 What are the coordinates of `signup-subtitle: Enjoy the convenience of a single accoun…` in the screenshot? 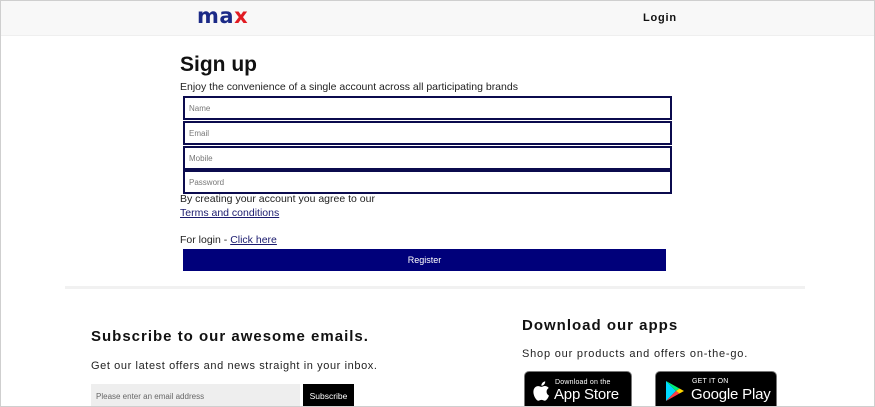 It's located at (349, 87).